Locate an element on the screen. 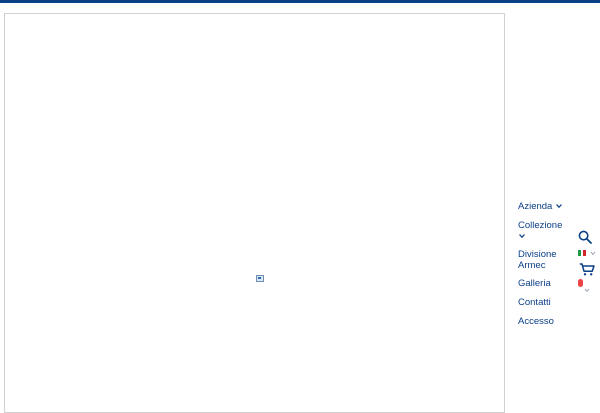 The image size is (600, 413). menu-item-azienda: Azienda is located at coordinates (540, 206).